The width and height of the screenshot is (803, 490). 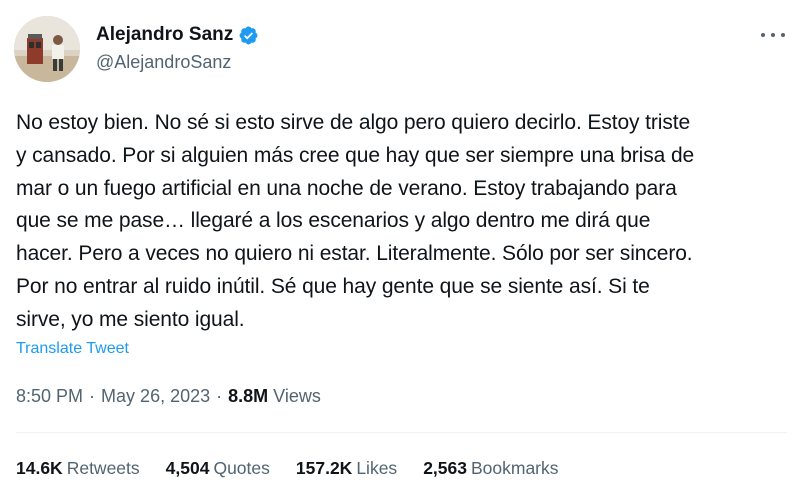 I want to click on avatar, so click(x=47, y=49).